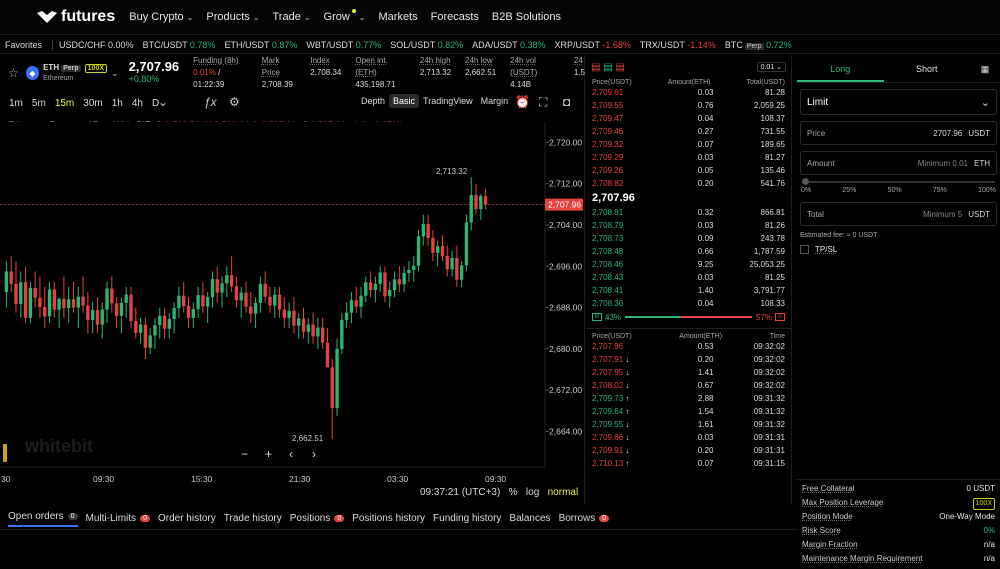 The height and width of the screenshot is (569, 1000). I want to click on price-field: Price 2707.96 USDT, so click(898, 133).